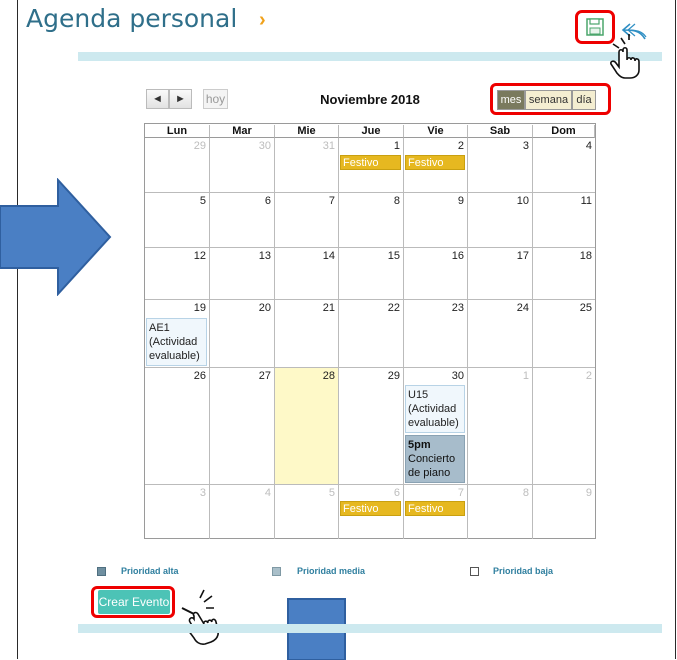 This screenshot has width=677, height=660. Describe the element at coordinates (396, 201) in the screenshot. I see `day-number: 8` at that location.